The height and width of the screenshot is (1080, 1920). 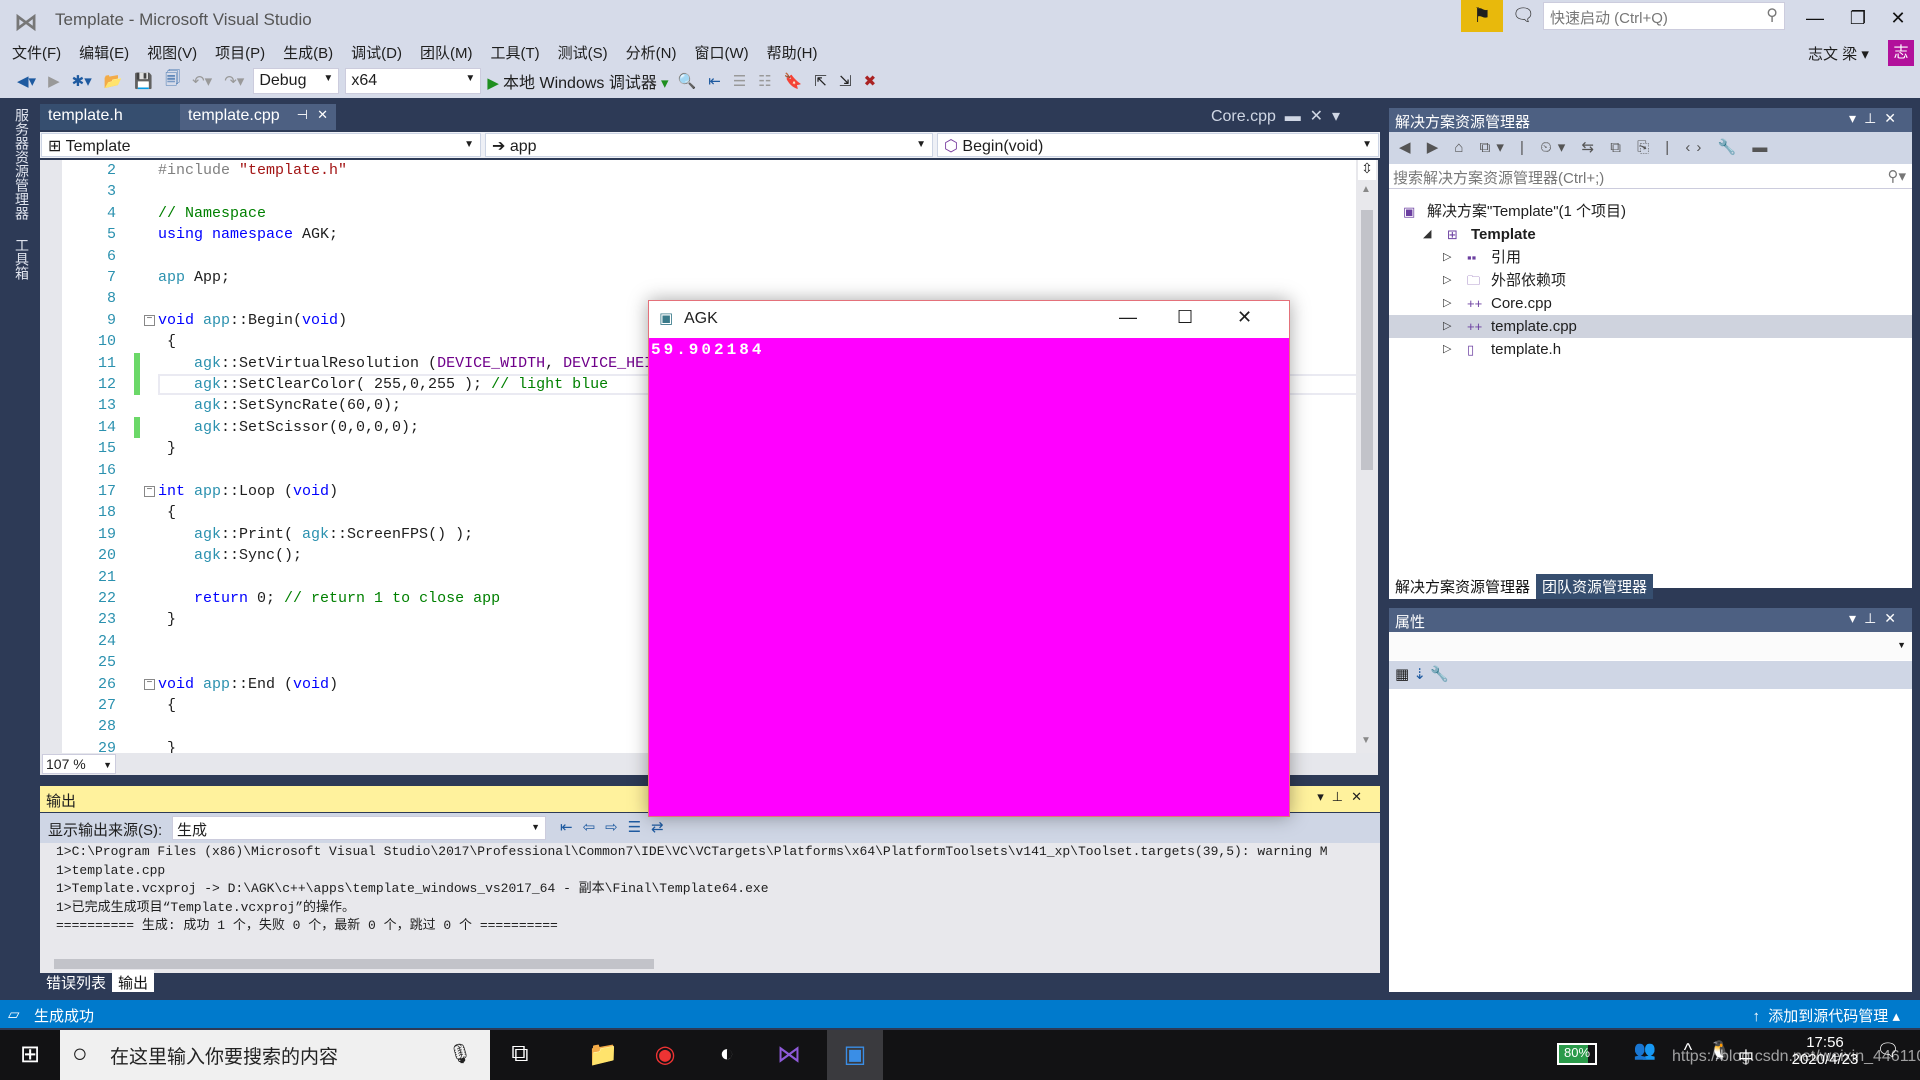 I want to click on maximize-button: ☐, so click(x=1185, y=317).